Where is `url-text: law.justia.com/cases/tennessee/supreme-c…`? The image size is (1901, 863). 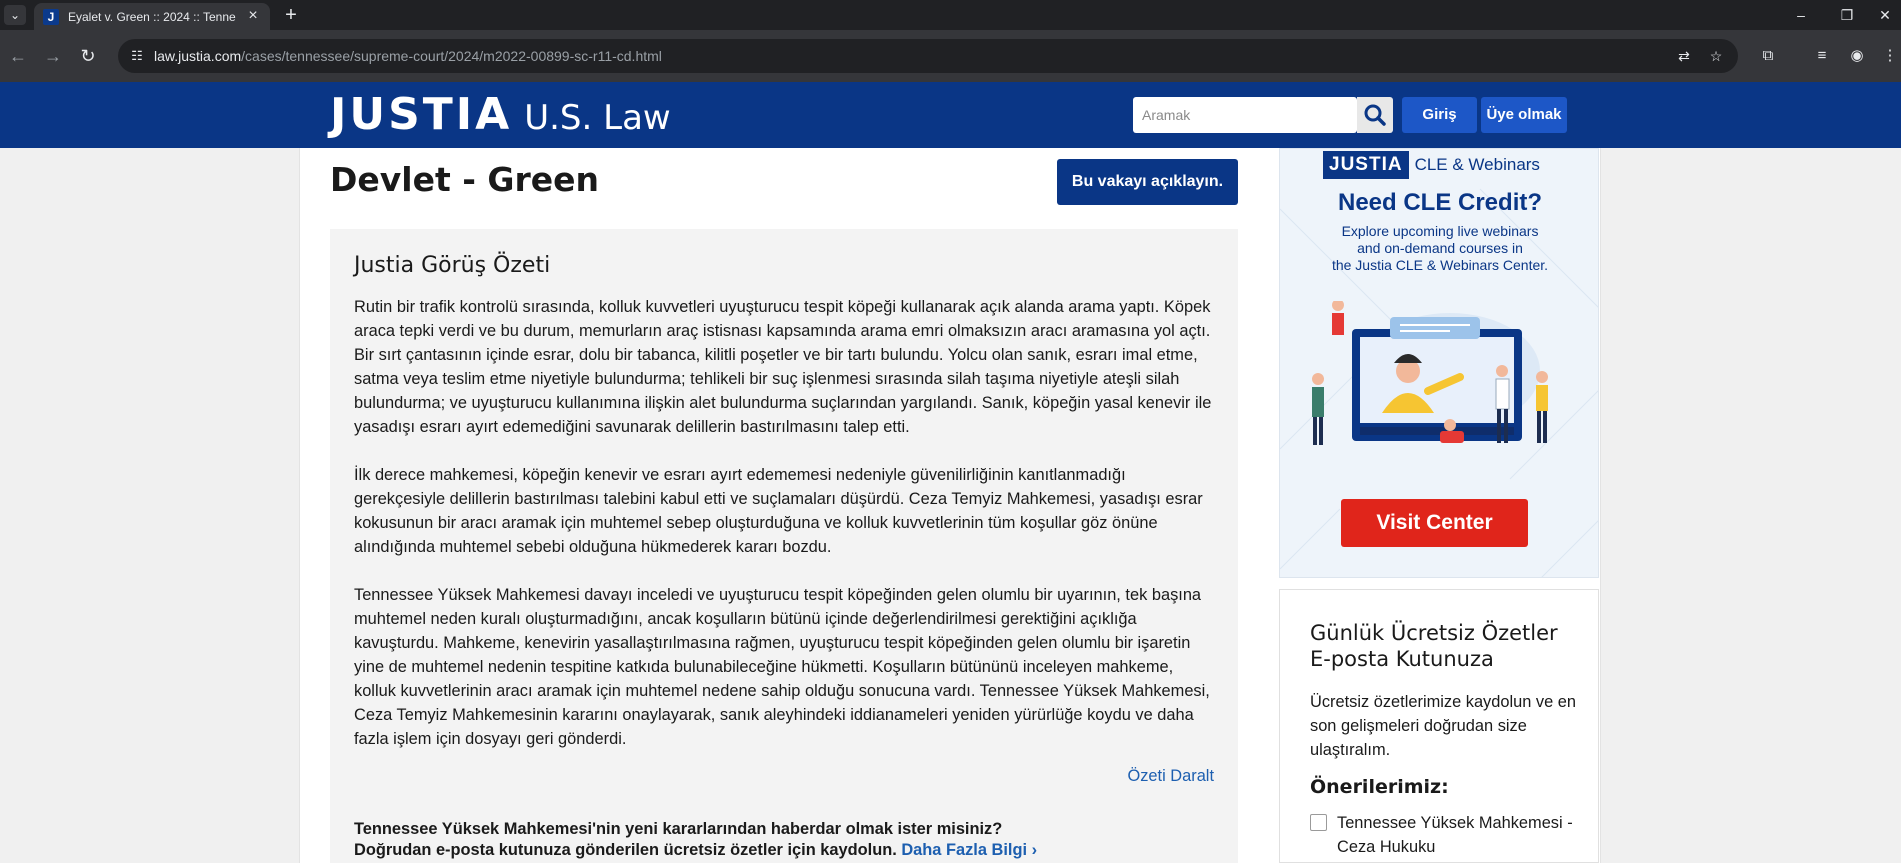 url-text: law.justia.com/cases/tennessee/supreme-c… is located at coordinates (408, 56).